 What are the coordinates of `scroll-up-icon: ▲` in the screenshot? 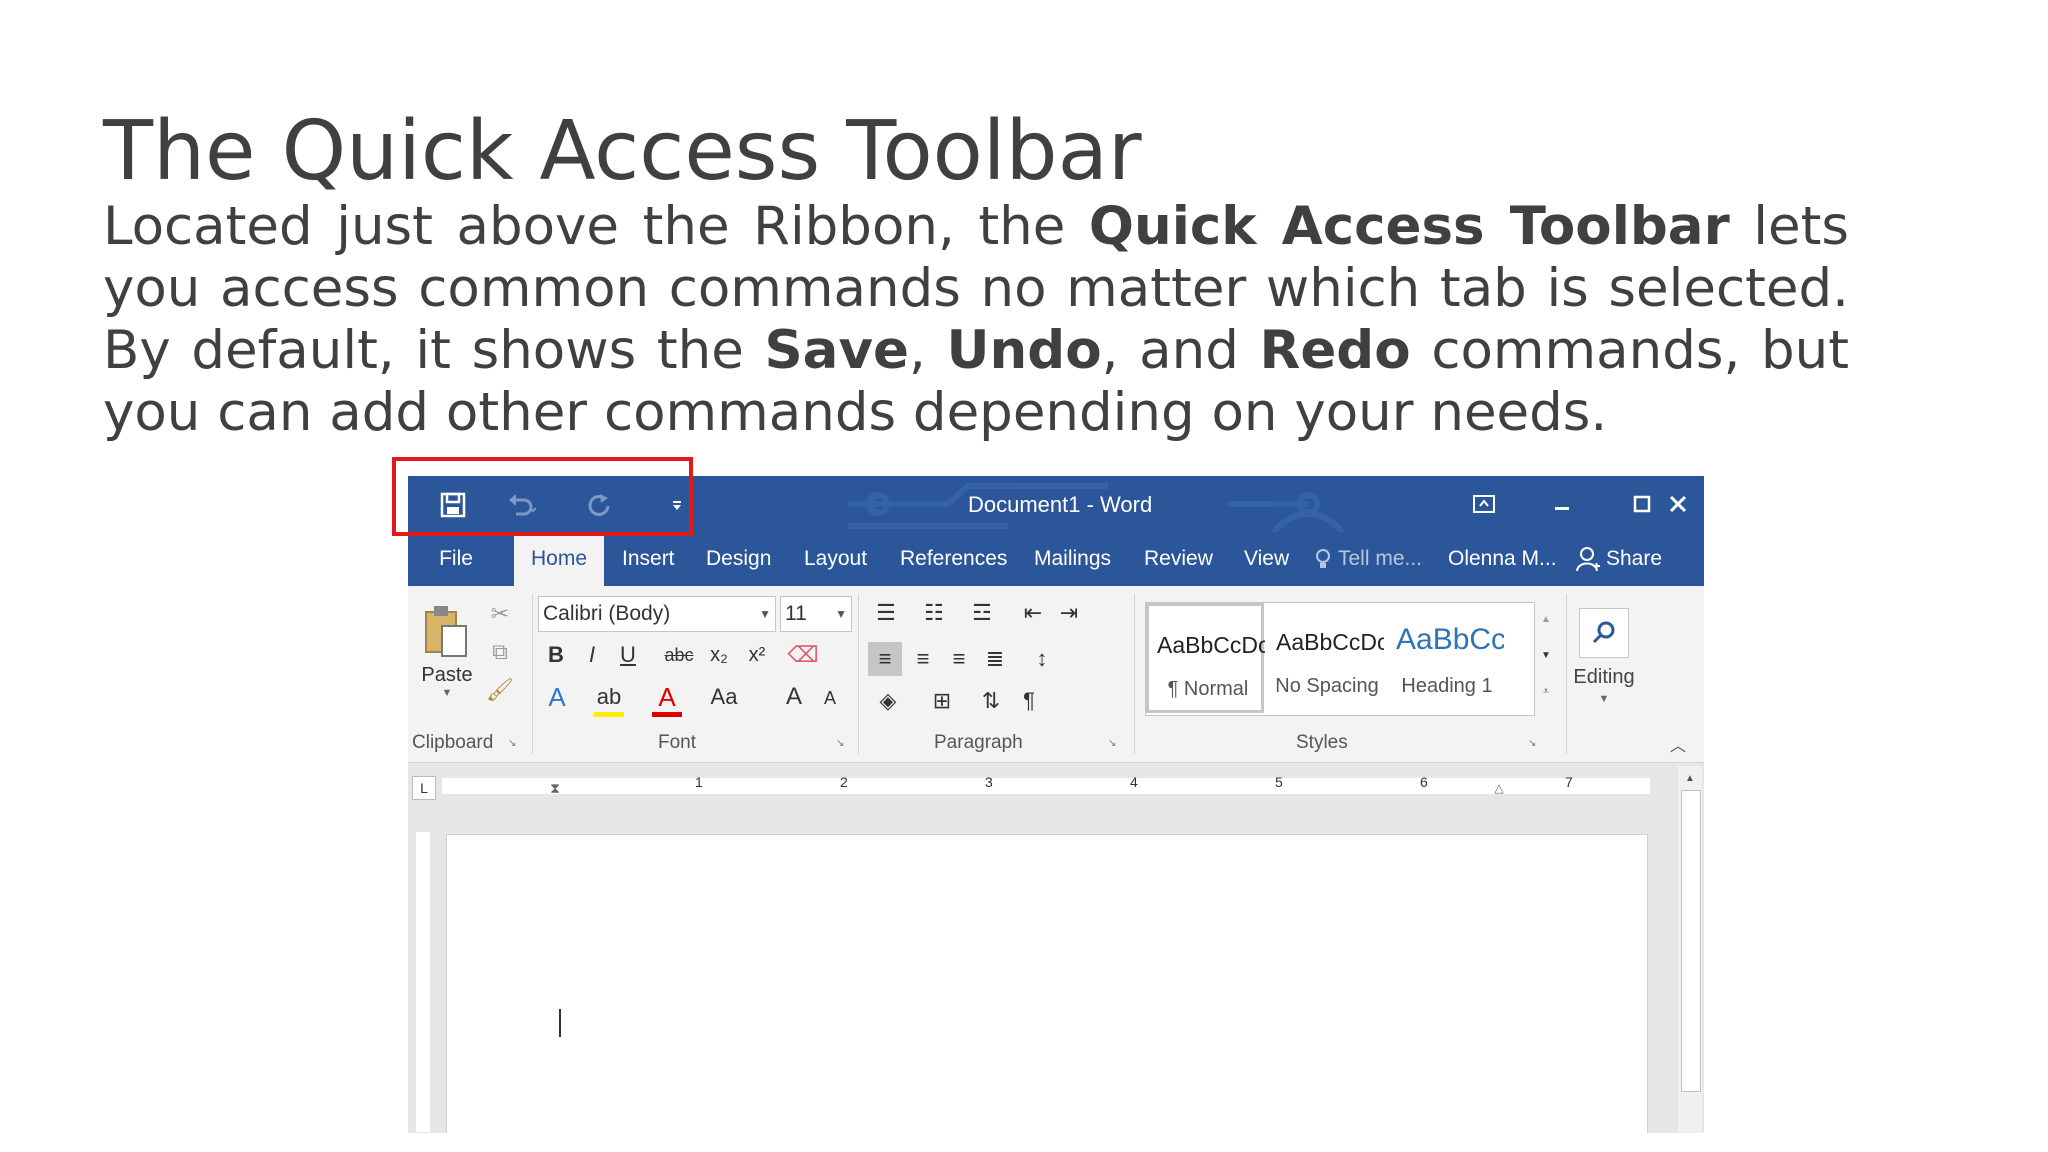 It's located at (1690, 778).